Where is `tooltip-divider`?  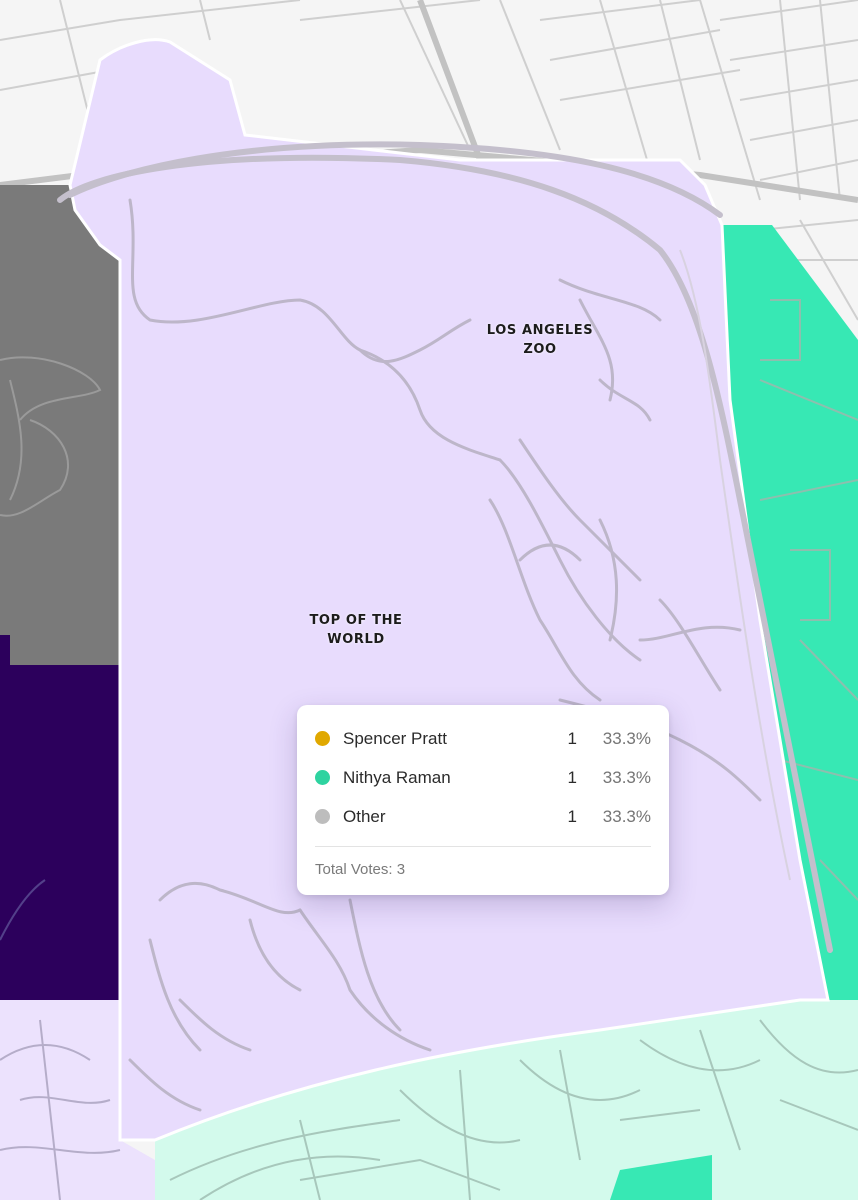
tooltip-divider is located at coordinates (483, 846).